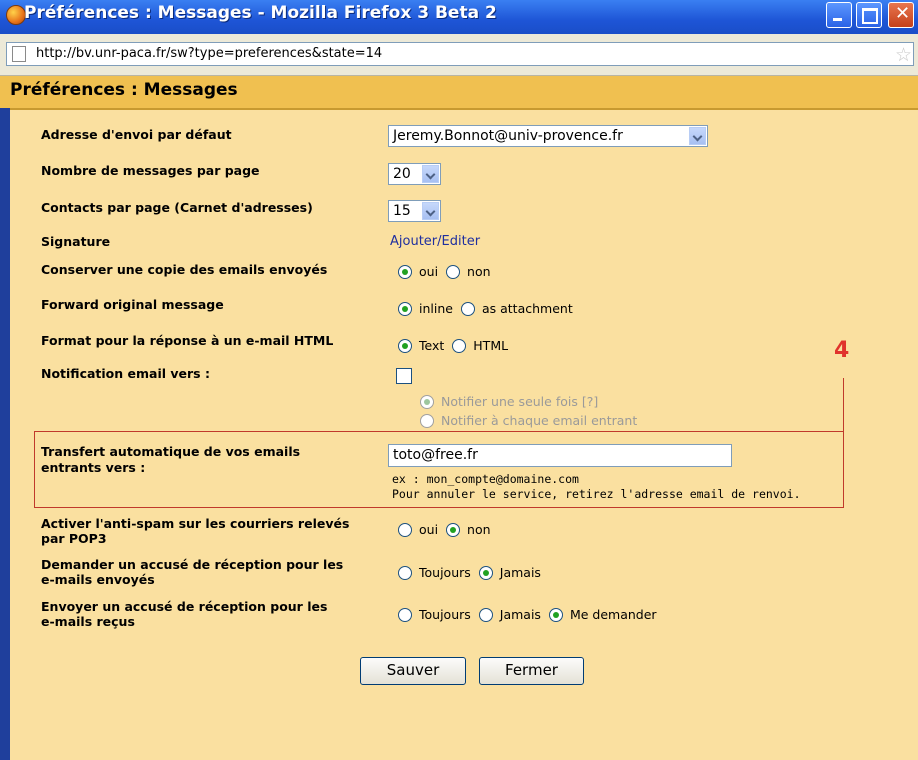 The image size is (918, 760). I want to click on keep-copy-non-radio, so click(453, 271).